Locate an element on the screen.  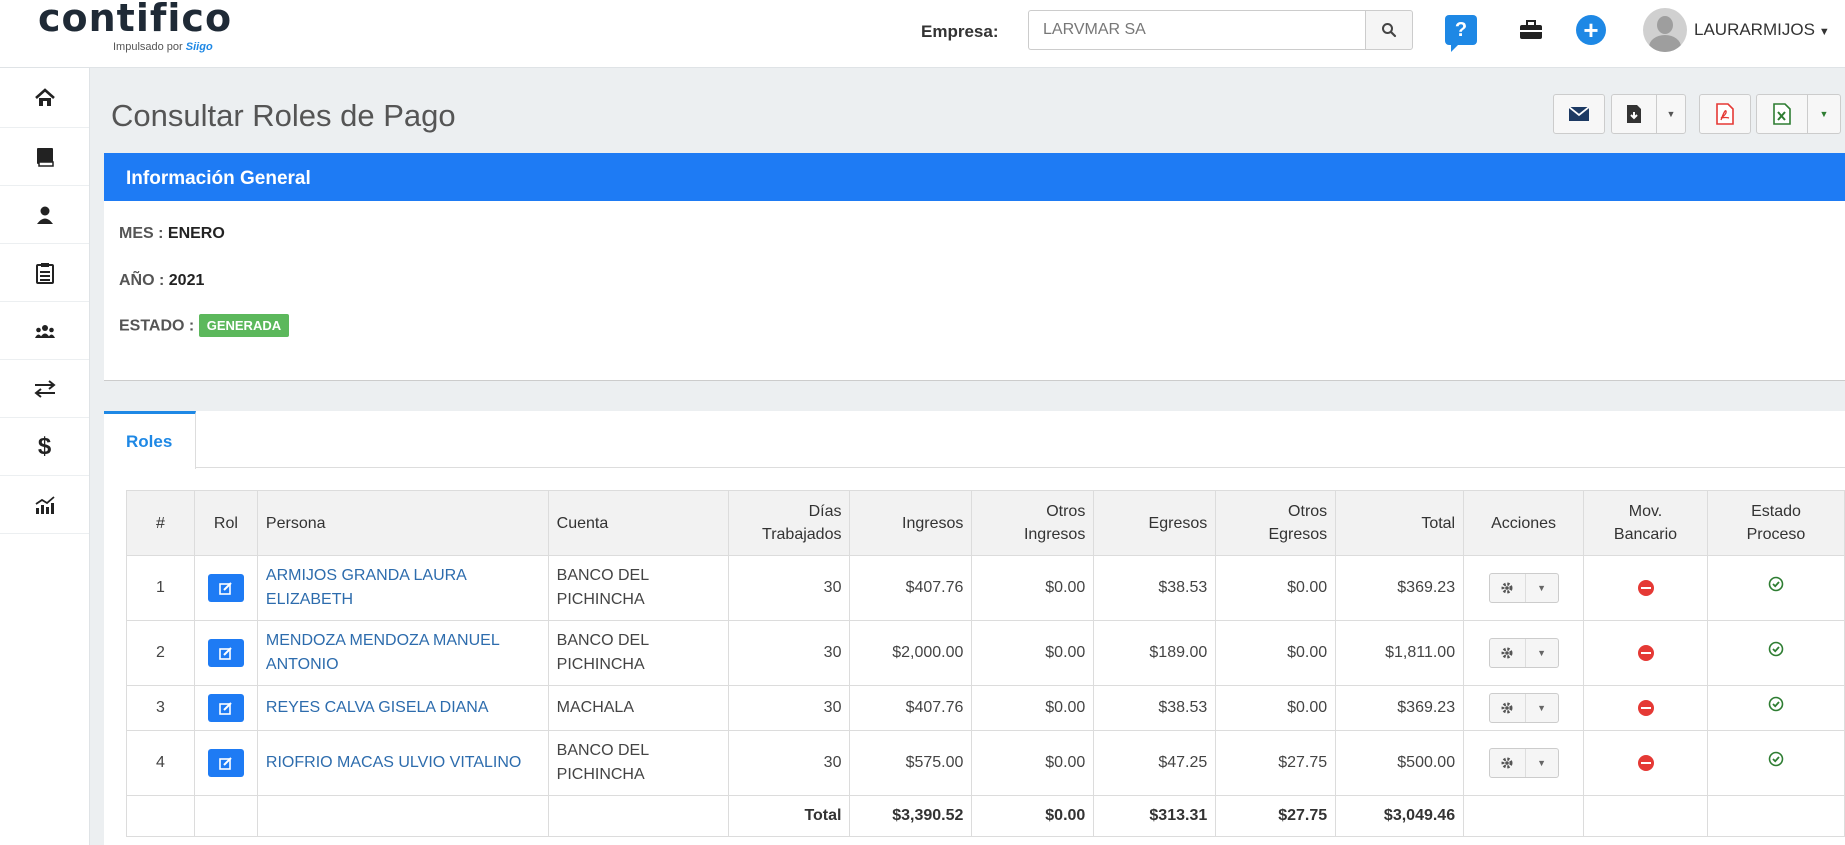
download-dropdown-toggle: ▼ is located at coordinates (1671, 114).